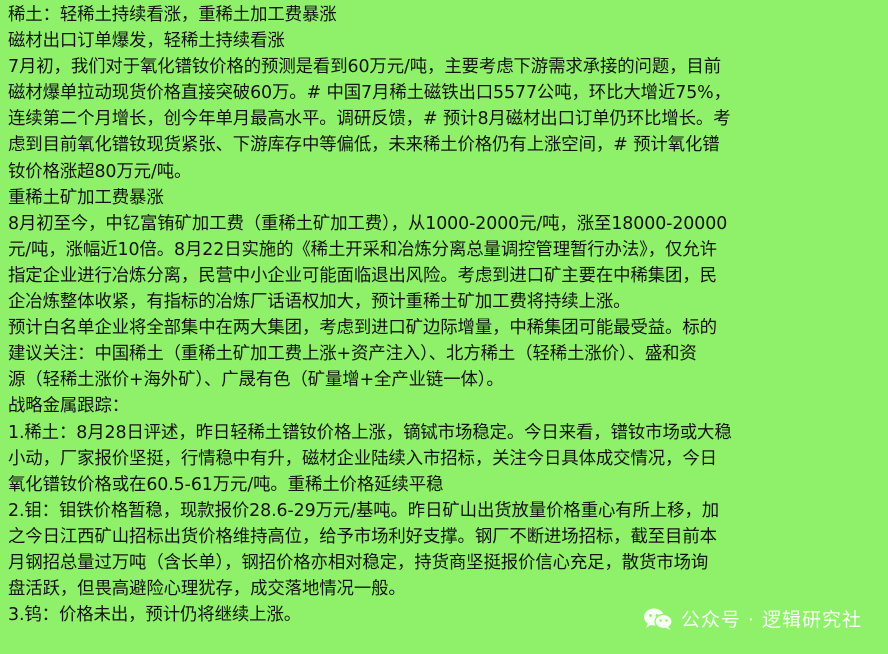 The height and width of the screenshot is (654, 888). What do you see at coordinates (69, 406) in the screenshot?
I see `subheading-strategic-metals: 战略金属跟踪：` at bounding box center [69, 406].